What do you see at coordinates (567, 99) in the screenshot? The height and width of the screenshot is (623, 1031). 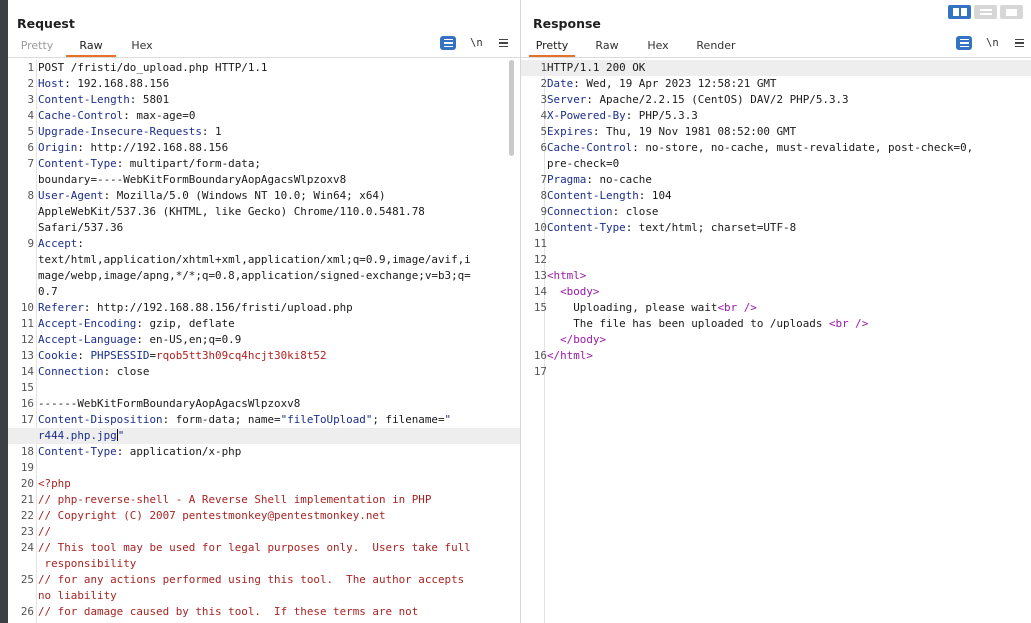 I see `response-token: Server` at bounding box center [567, 99].